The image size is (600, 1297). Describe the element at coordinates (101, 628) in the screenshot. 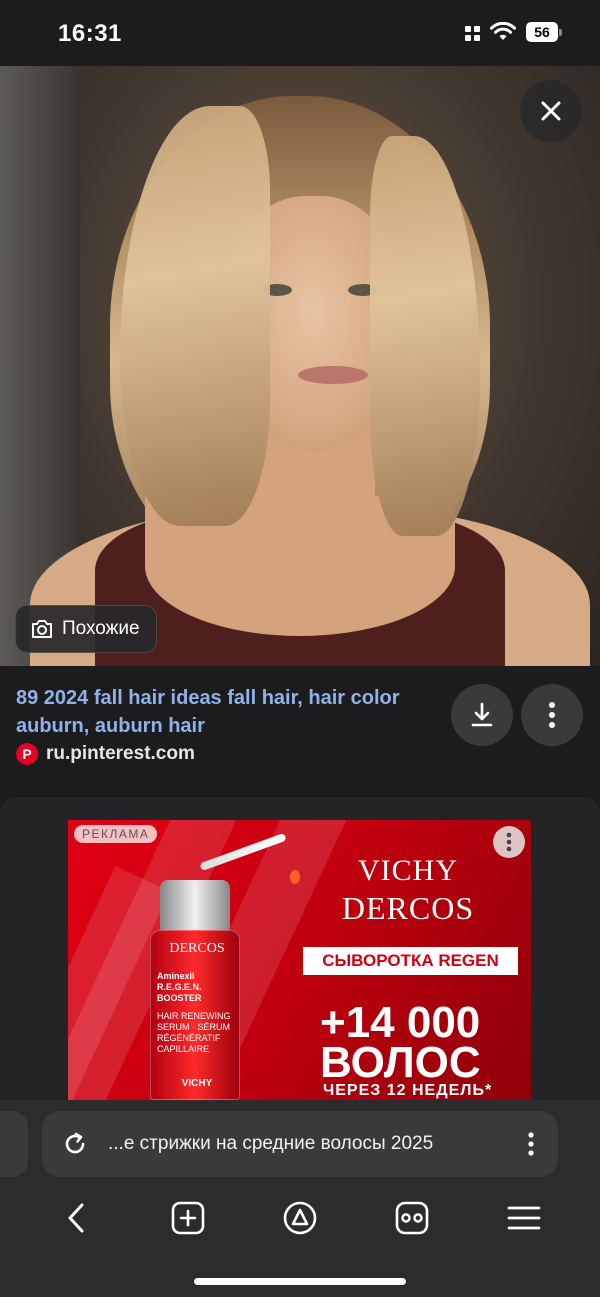

I see `similar-label: Похожие` at that location.